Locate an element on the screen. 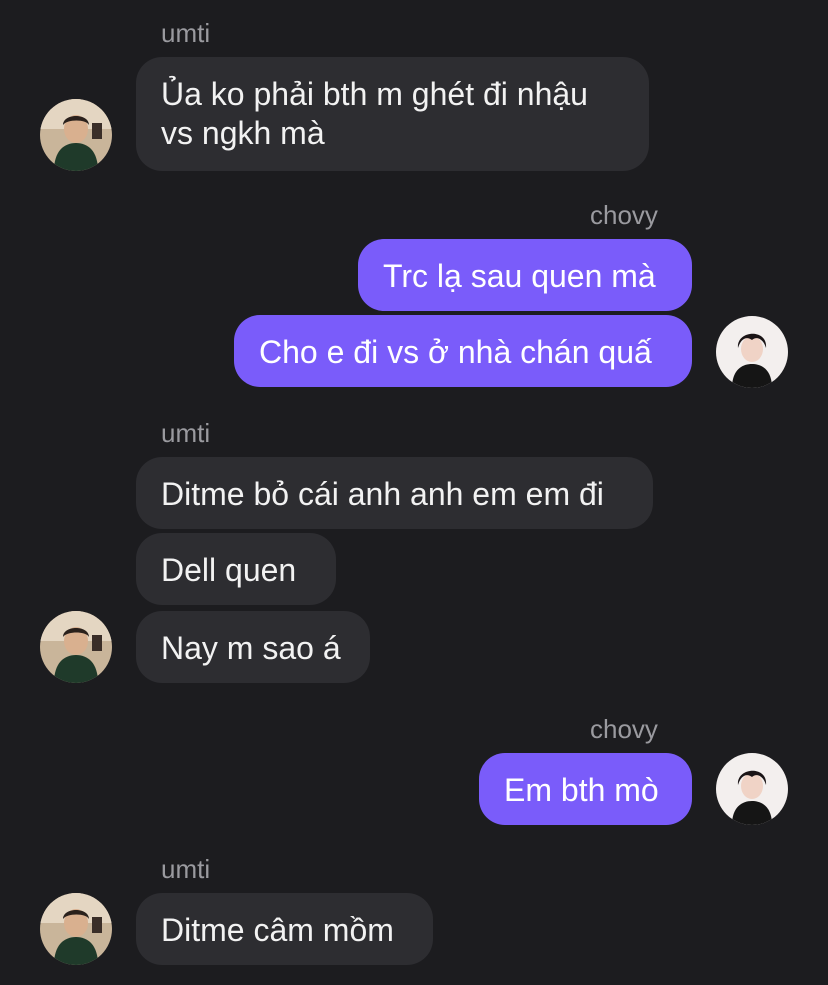  incoming-message: Dell quen is located at coordinates (236, 569).